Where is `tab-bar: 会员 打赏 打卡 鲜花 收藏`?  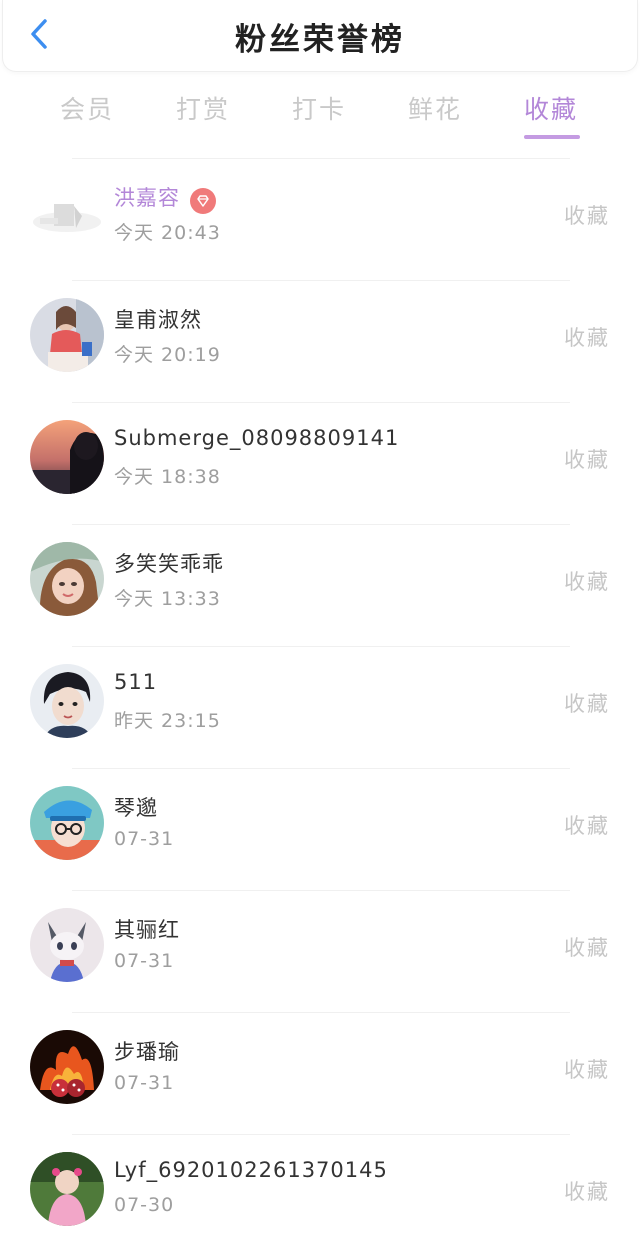 tab-bar: 会员 打赏 打卡 鲜花 收藏 is located at coordinates (320, 112).